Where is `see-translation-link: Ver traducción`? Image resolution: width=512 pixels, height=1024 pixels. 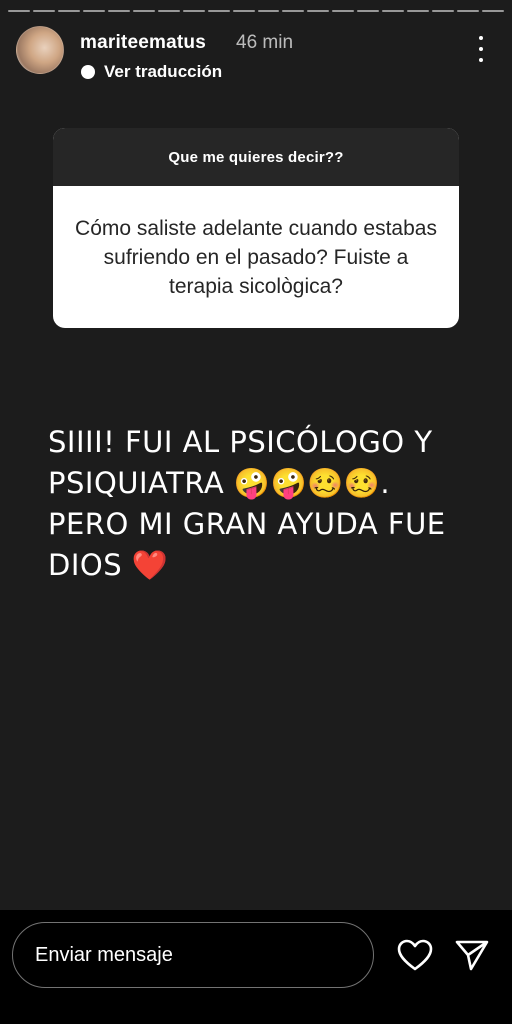
see-translation-link: Ver traducción is located at coordinates (151, 72).